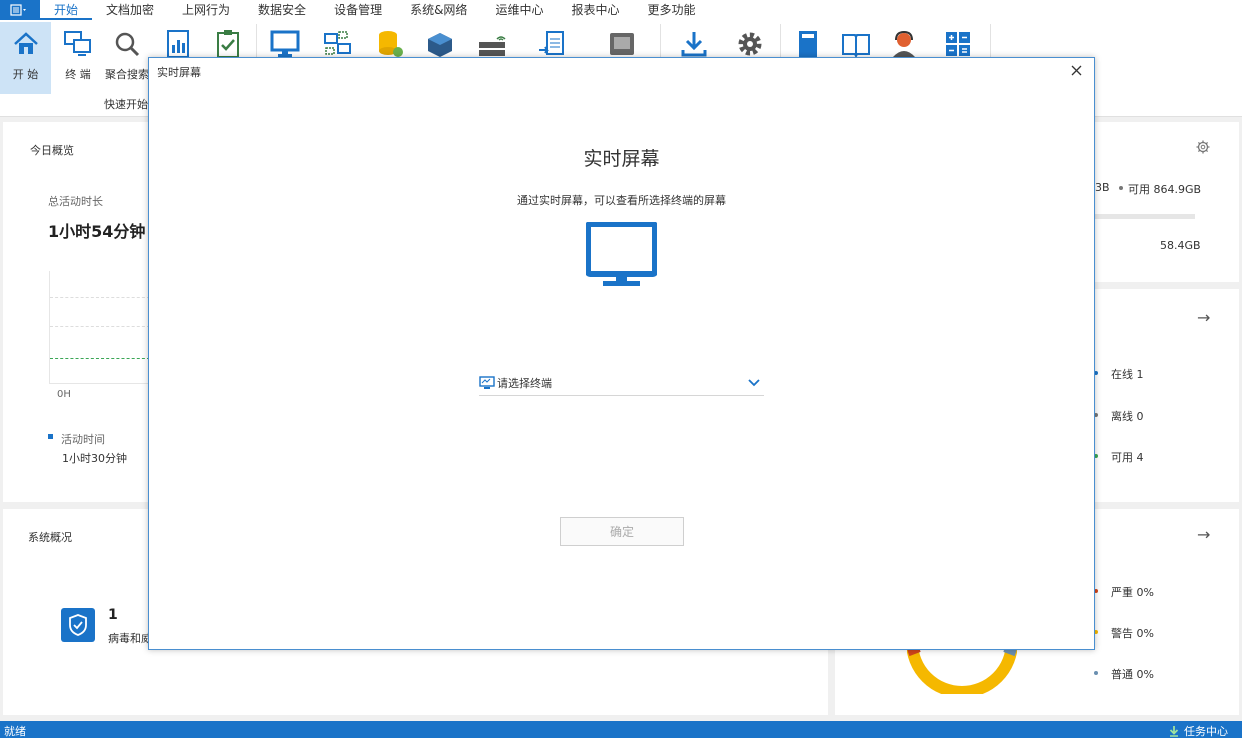  I want to click on menu-device-management: 设备管理, so click(358, 10).